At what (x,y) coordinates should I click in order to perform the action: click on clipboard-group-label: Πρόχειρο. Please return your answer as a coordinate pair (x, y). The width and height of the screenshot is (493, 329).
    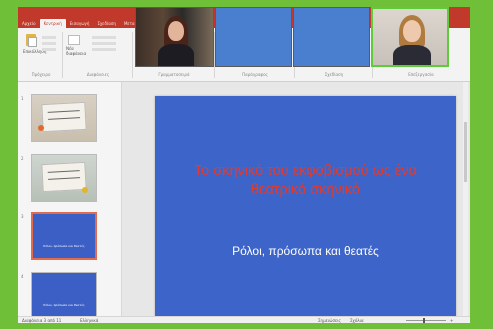
    Looking at the image, I should click on (41, 74).